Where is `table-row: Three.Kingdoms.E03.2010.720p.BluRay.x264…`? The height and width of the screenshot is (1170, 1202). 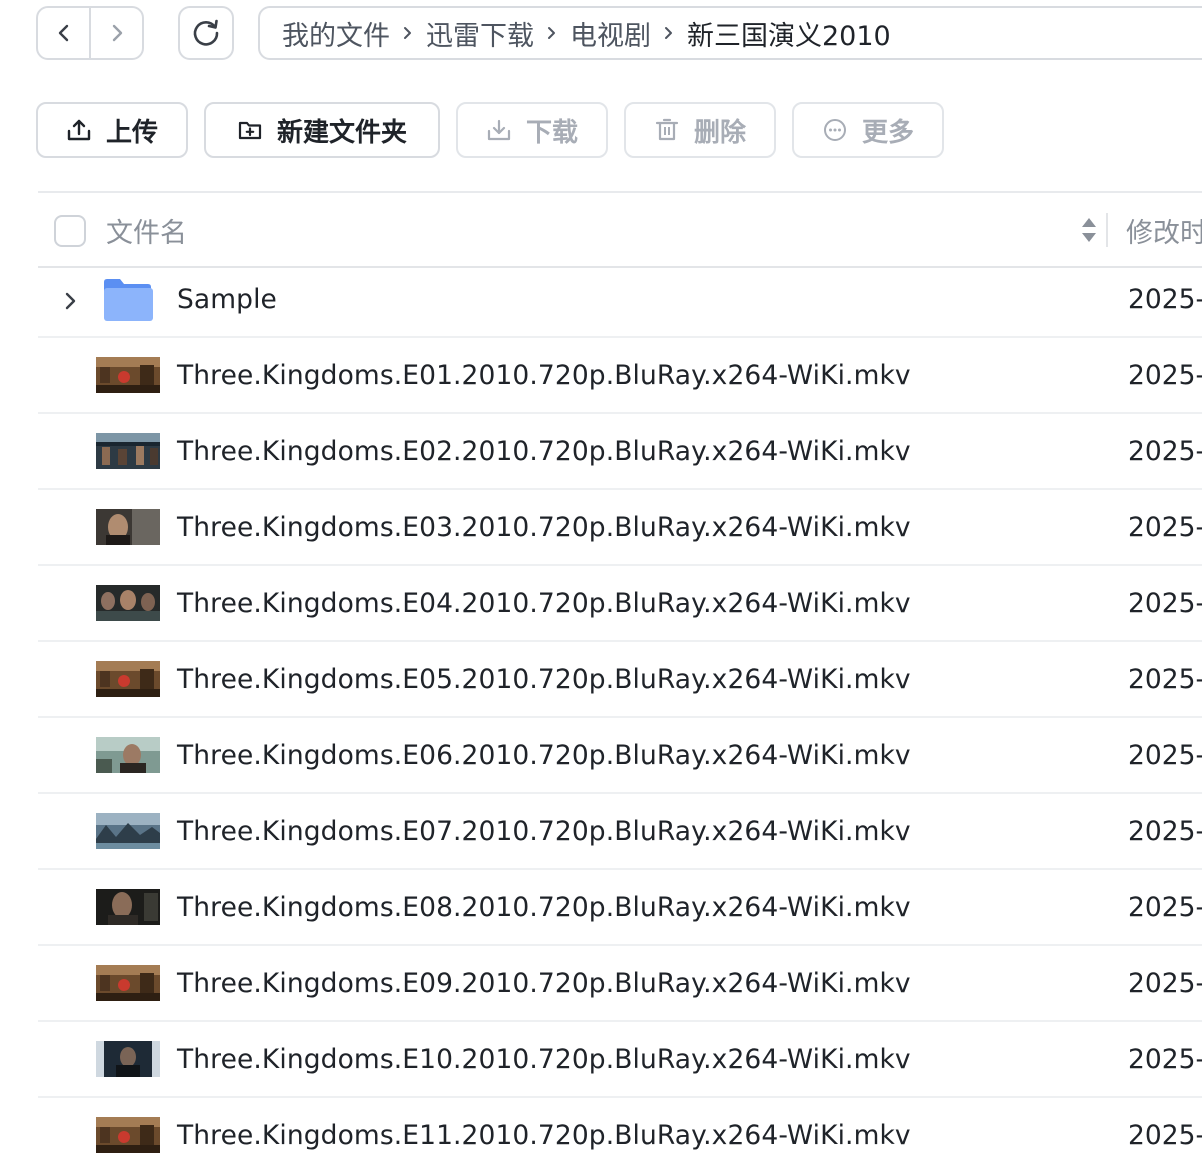 table-row: Three.Kingdoms.E03.2010.720p.BluRay.x264… is located at coordinates (620, 528).